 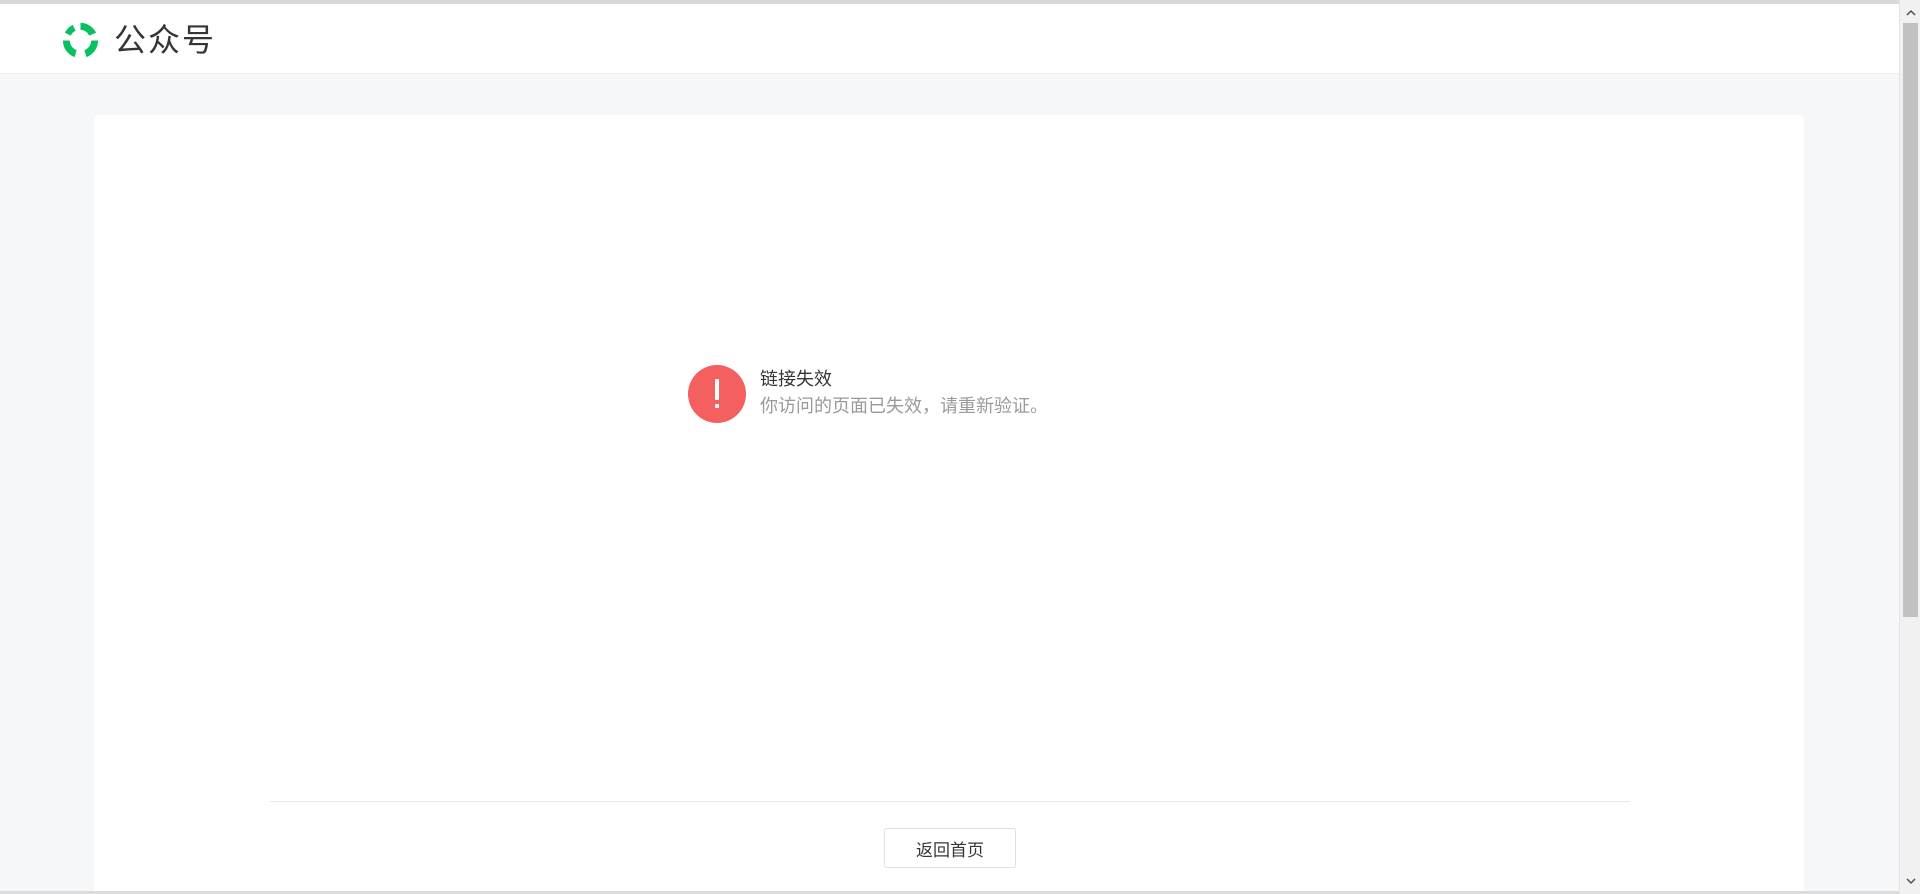 I want to click on error-description: 你访问的页面已失效，请重新验证。, so click(x=904, y=406).